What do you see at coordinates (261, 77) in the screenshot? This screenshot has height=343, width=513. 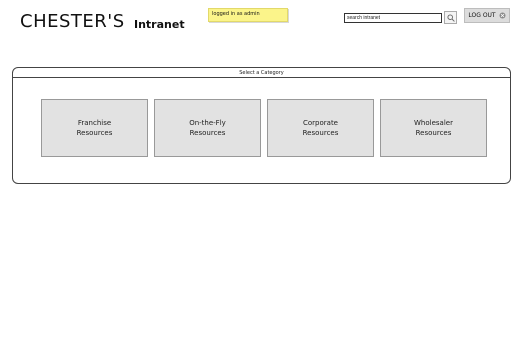 I see `panel-divider` at bounding box center [261, 77].